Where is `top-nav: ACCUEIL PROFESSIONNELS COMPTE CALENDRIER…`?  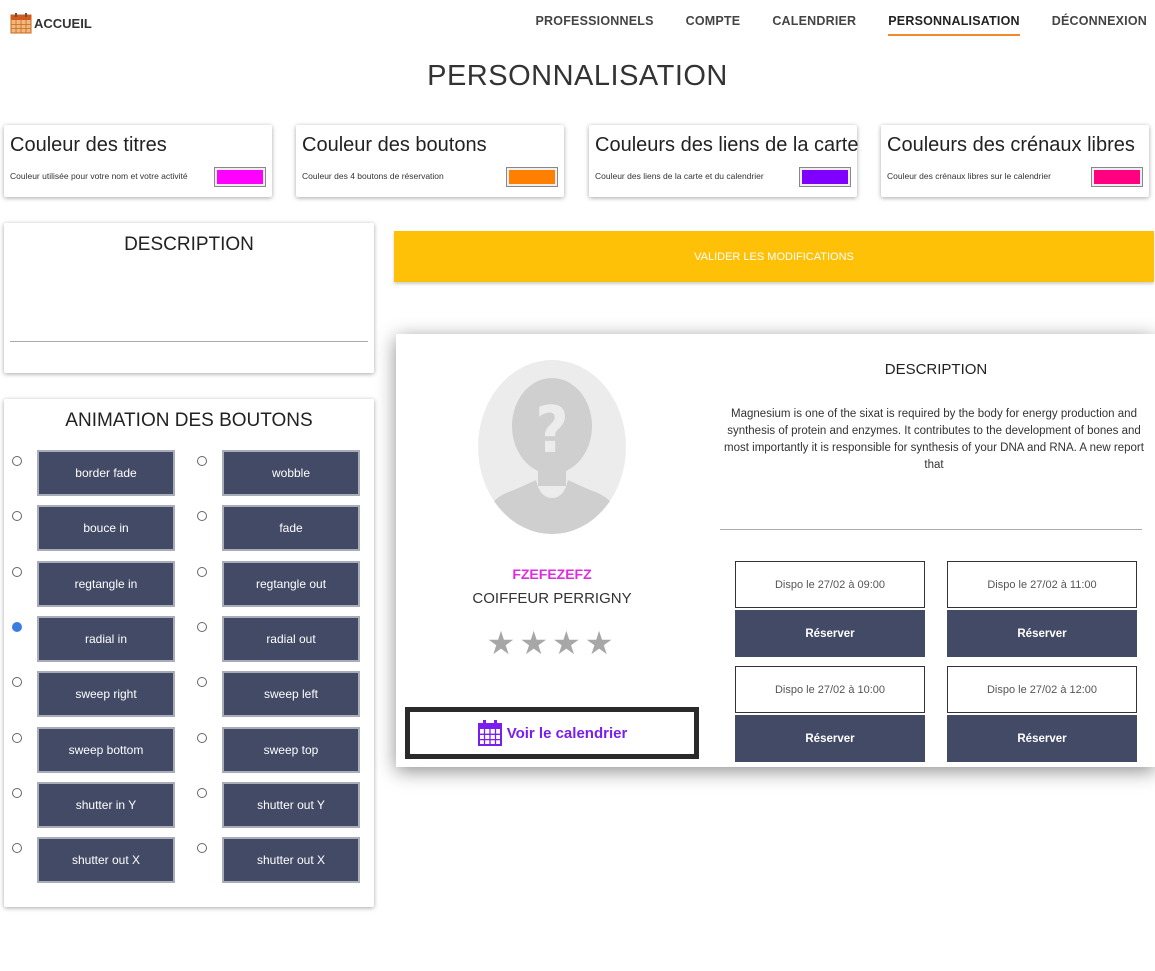
top-nav: ACCUEIL PROFESSIONNELS COMPTE CALENDRIER… is located at coordinates (577, 23).